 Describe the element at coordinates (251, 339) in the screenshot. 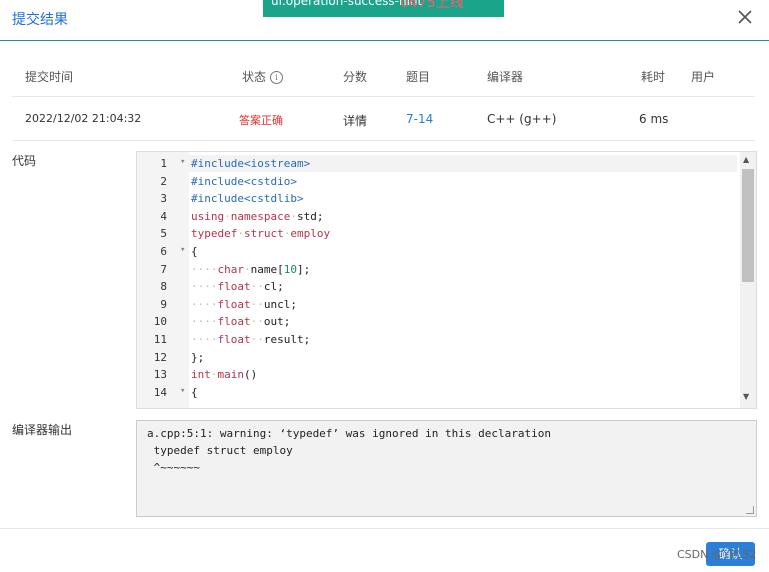

I see `code-text: ····float··result;` at that location.